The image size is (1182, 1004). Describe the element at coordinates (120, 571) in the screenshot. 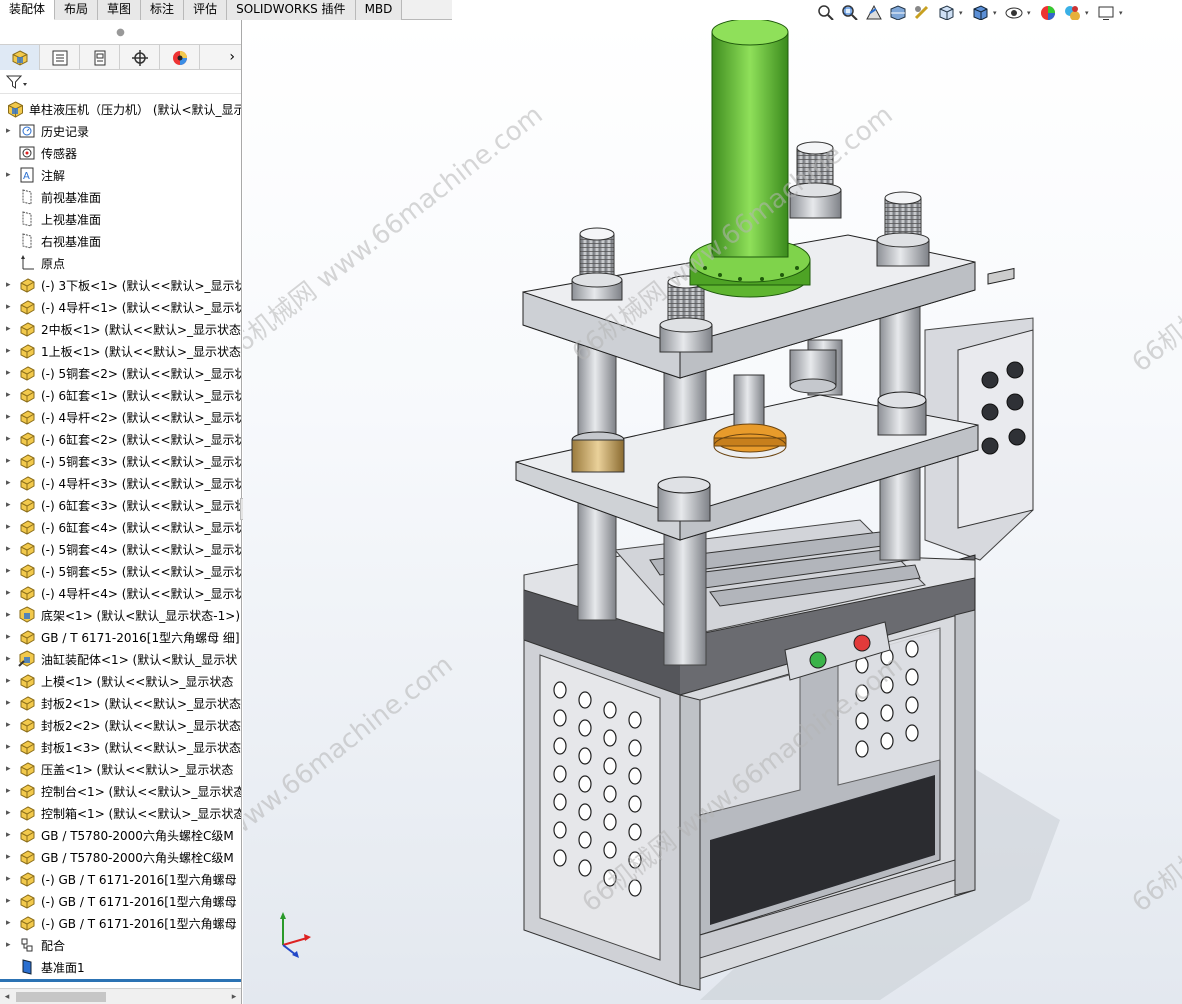

I see `tree-item: ▸ (-) 5铜套<5> (默认<<默认>_显示状` at that location.